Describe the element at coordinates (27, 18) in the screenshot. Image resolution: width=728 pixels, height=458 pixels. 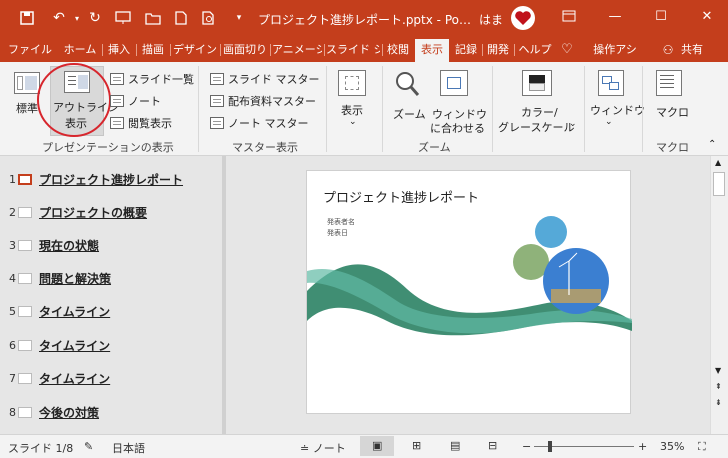
I see `save-icon` at that location.